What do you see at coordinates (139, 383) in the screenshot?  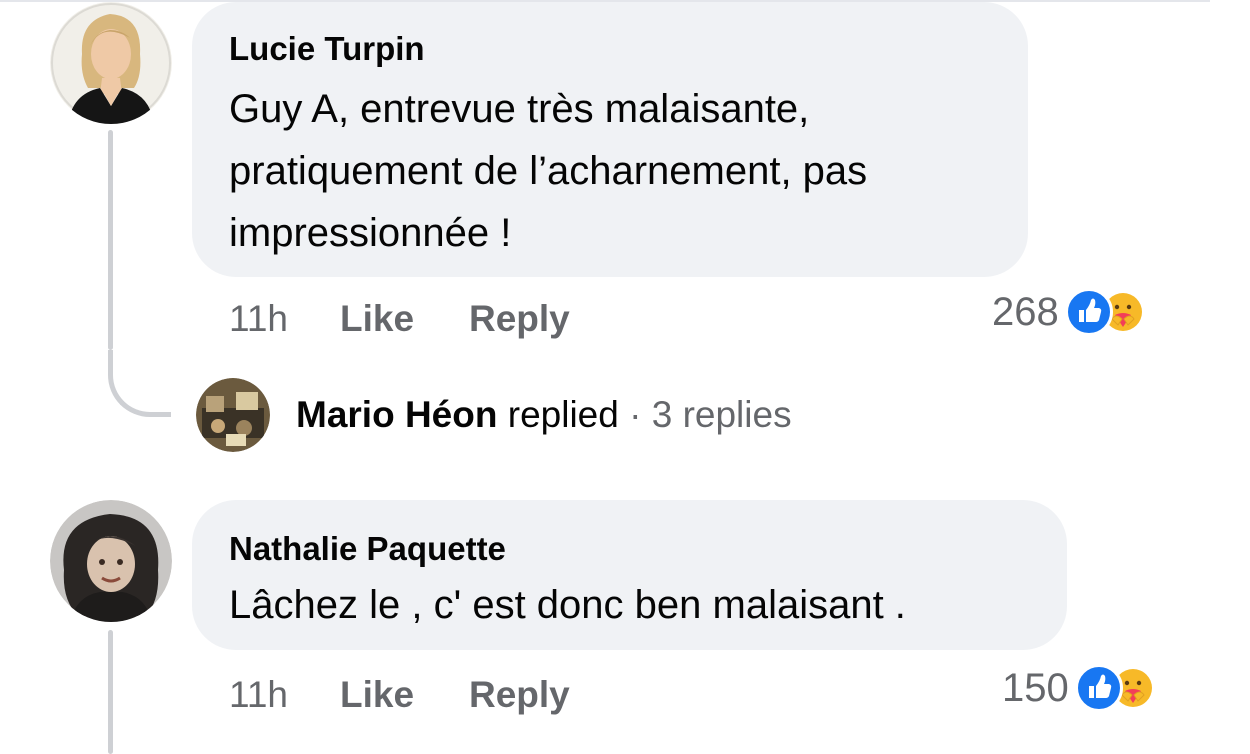 I see `thread-connector` at bounding box center [139, 383].